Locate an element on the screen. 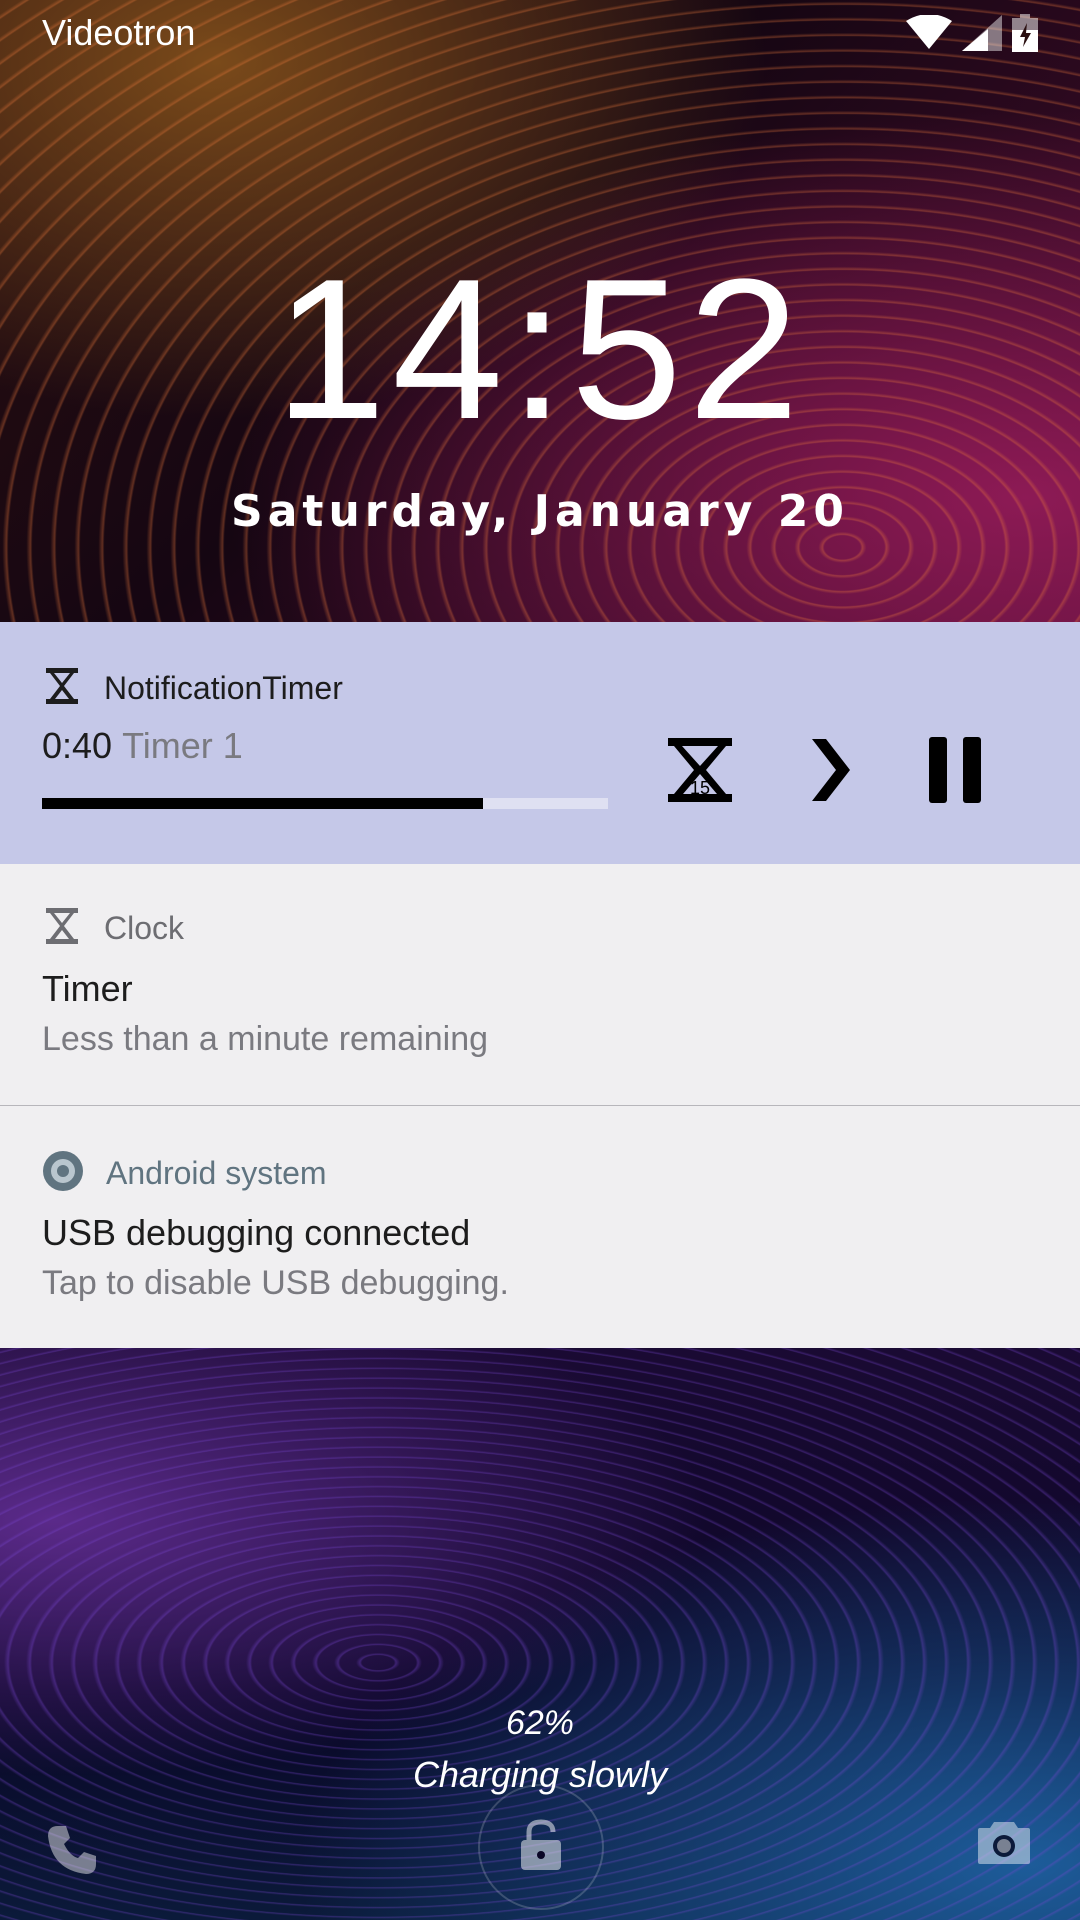 The height and width of the screenshot is (1920, 1080). notification-title: Timer is located at coordinates (87, 988).